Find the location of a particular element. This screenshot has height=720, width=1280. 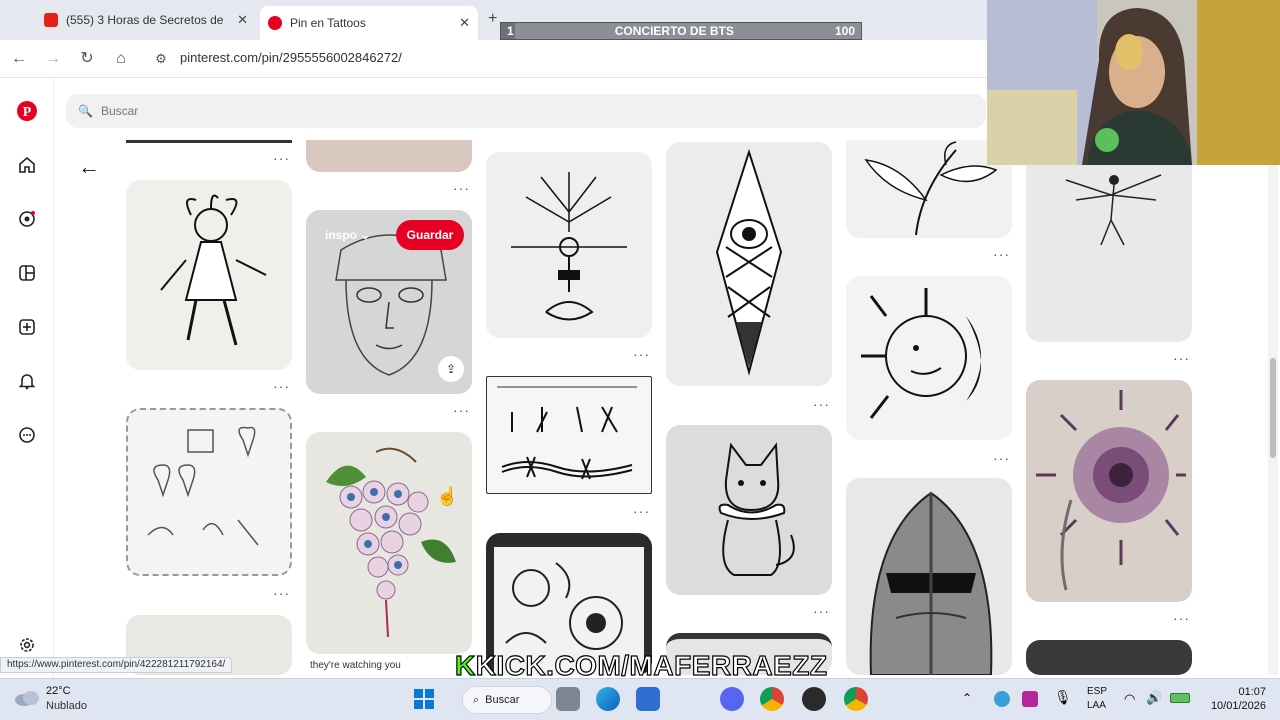

pin-skin-photo is located at coordinates (389, 156).